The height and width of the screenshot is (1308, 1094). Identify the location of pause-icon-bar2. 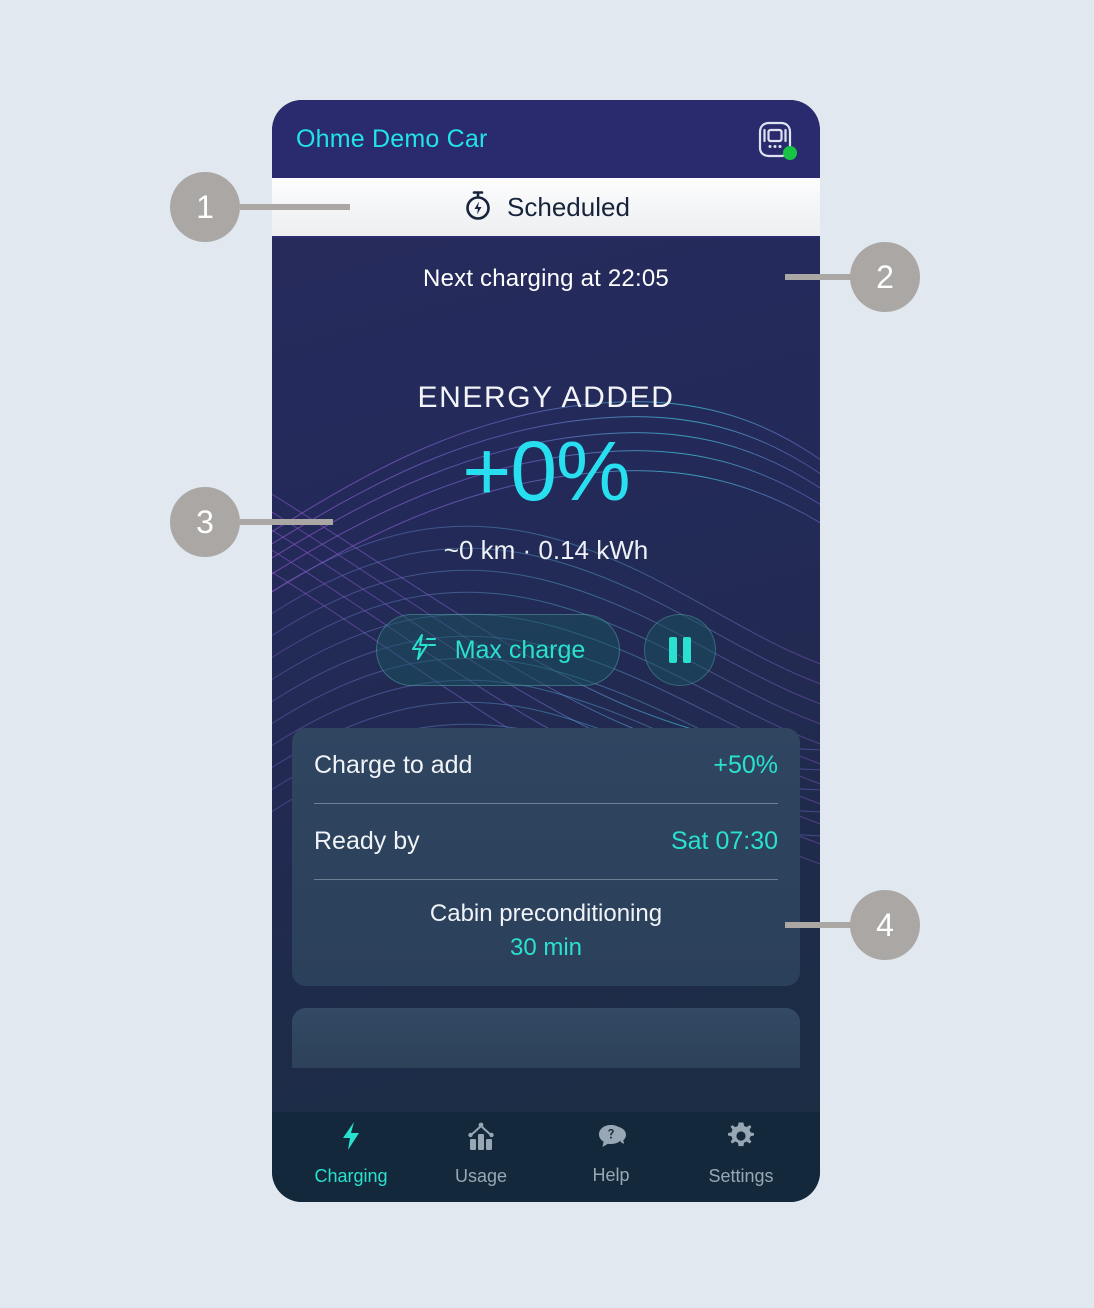
(687, 650).